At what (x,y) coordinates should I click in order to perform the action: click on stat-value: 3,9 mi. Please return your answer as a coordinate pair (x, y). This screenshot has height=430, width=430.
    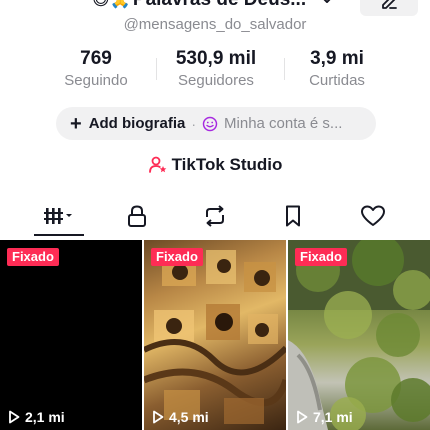
    Looking at the image, I should click on (337, 58).